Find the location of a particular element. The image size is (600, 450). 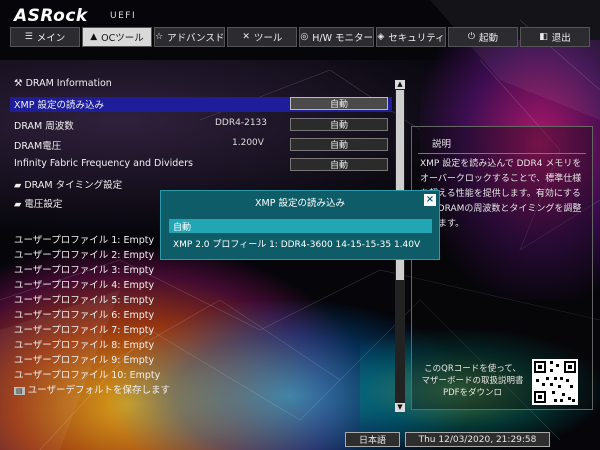

dram-voltage-row: DRAM電圧 is located at coordinates (37, 145).